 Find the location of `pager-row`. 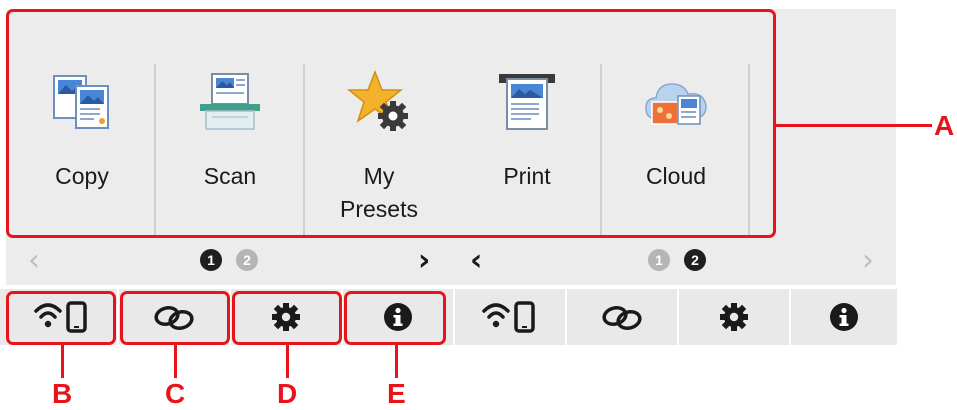

pager-row is located at coordinates (451, 261).